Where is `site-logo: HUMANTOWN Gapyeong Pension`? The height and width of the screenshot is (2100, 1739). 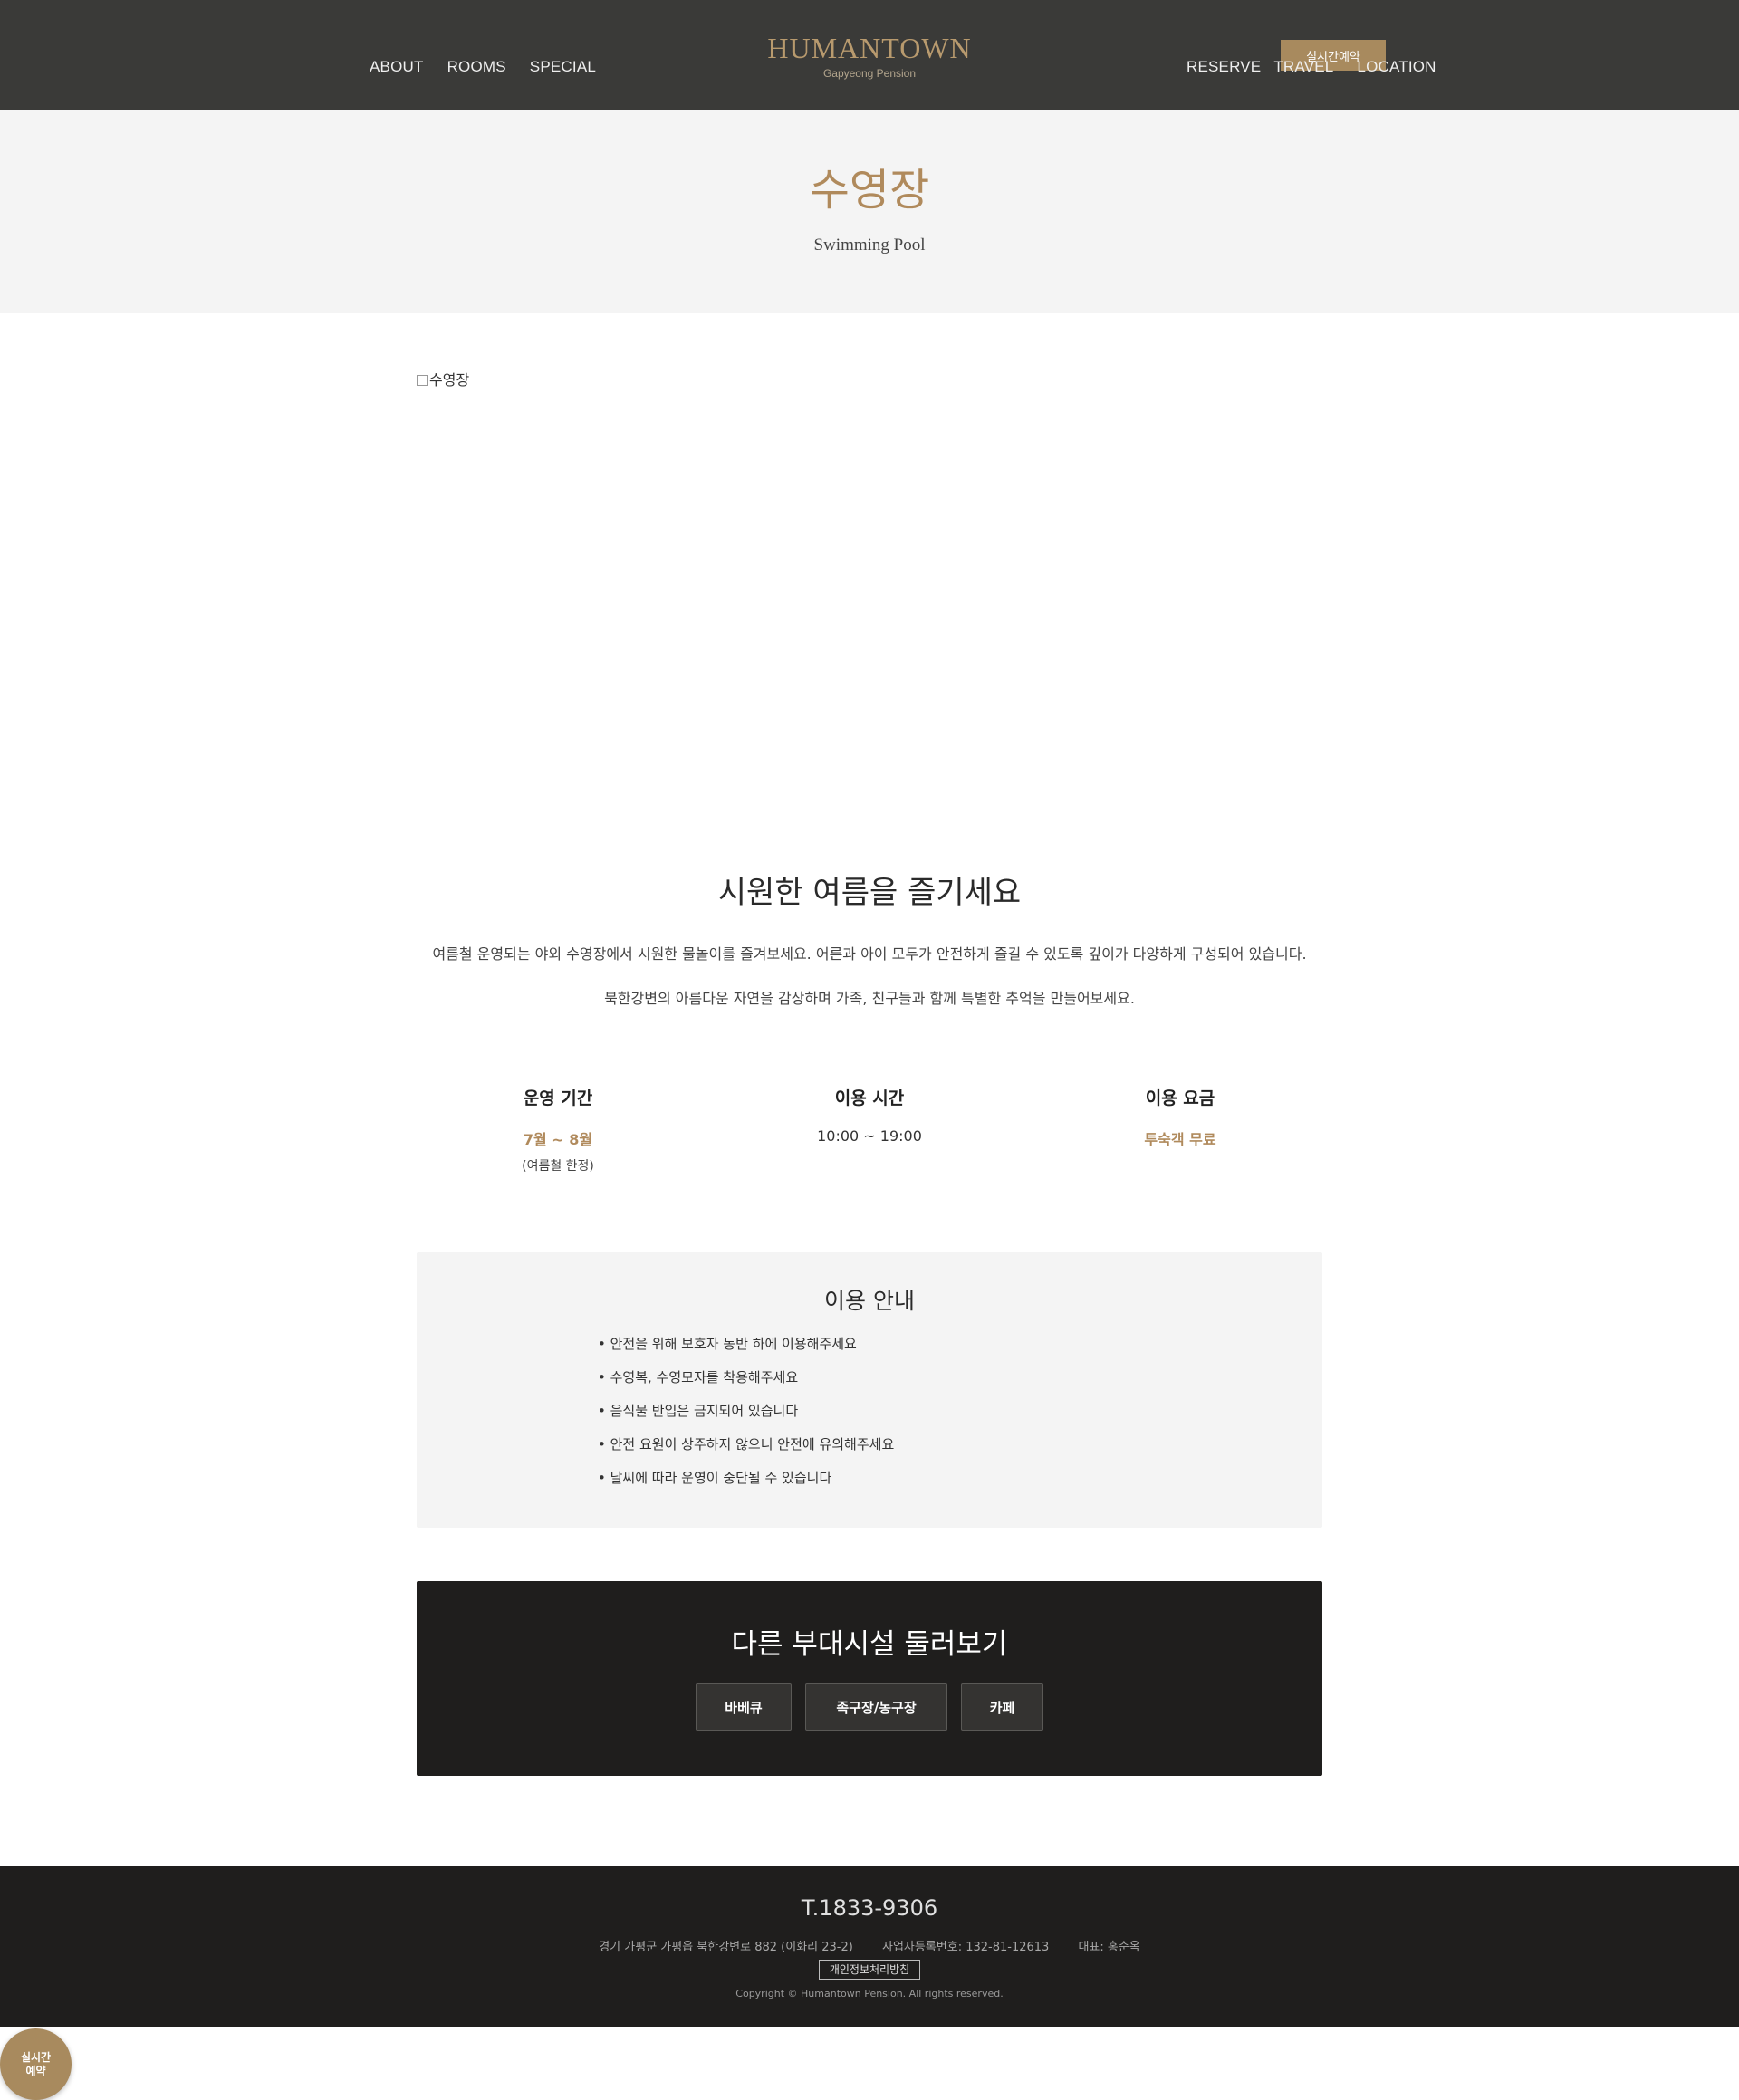
site-logo: HUMANTOWN Gapyeong Pension is located at coordinates (869, 55).